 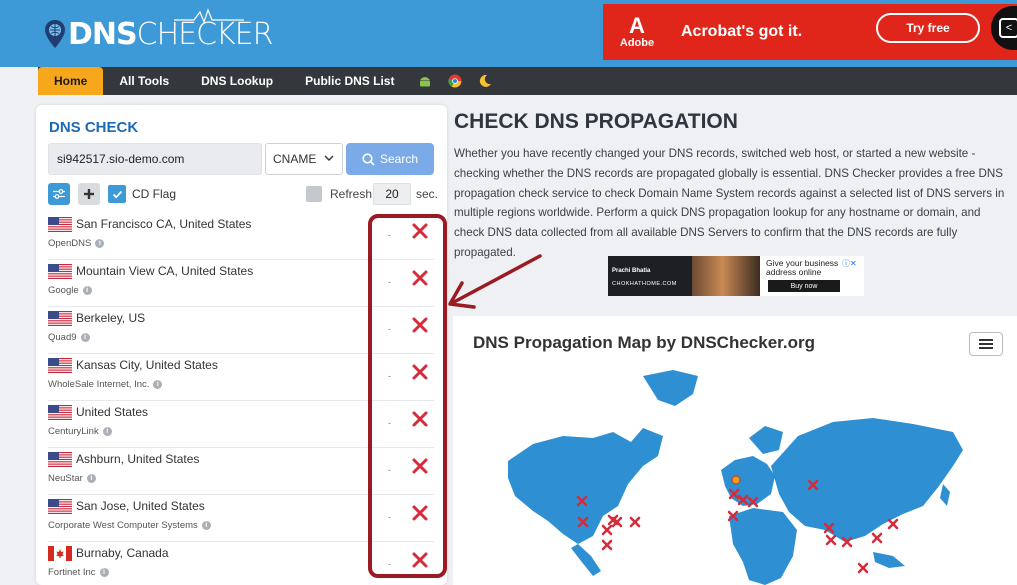 I want to click on record-type-value: CNAME, so click(x=295, y=159).